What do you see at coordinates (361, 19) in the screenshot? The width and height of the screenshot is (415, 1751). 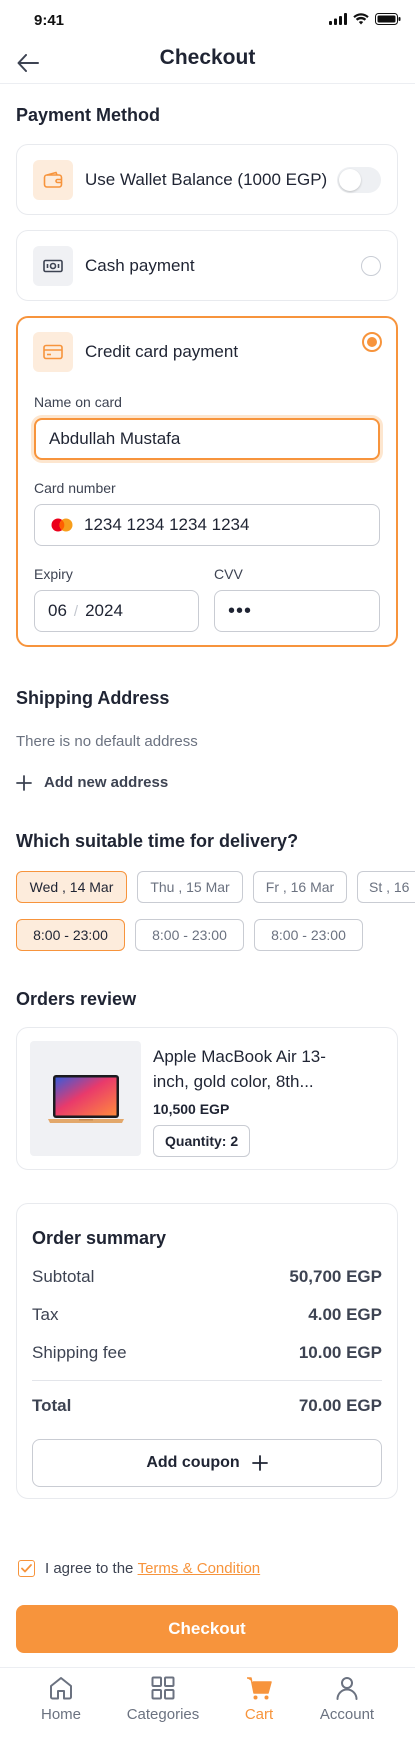 I see `wifi-icon` at bounding box center [361, 19].